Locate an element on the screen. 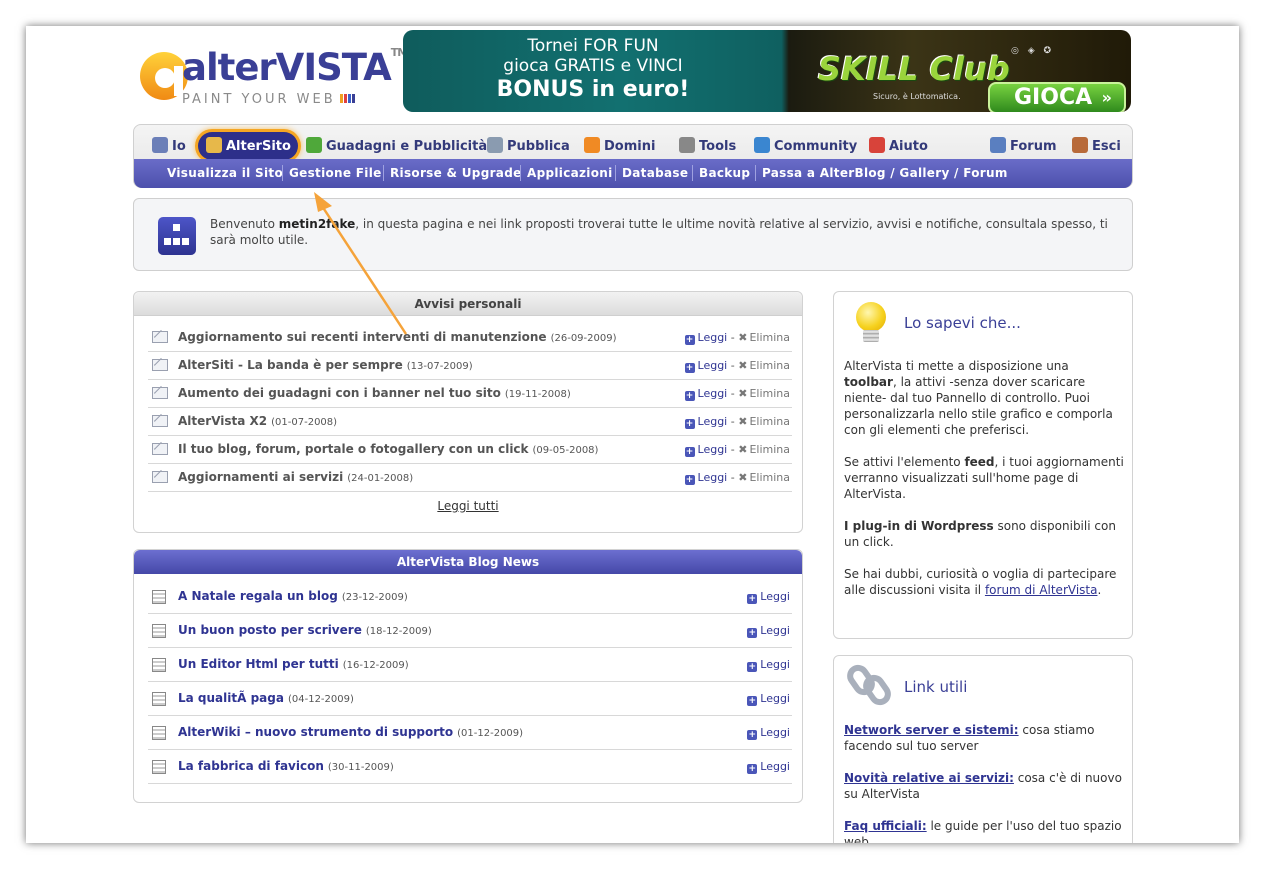 The height and width of the screenshot is (869, 1265). nav-item-esci: Esci is located at coordinates (1096, 145).